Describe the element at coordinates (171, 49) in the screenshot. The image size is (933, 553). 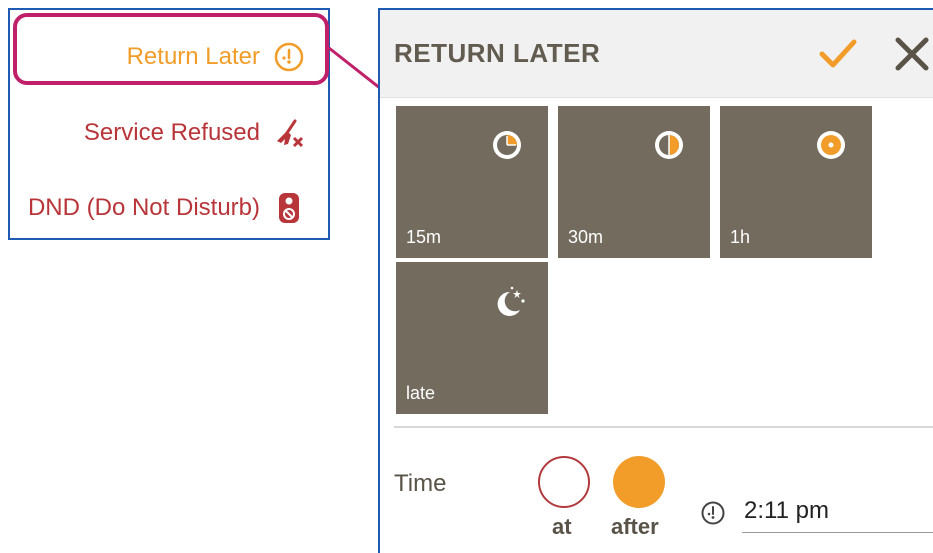
I see `selection-highlight` at that location.